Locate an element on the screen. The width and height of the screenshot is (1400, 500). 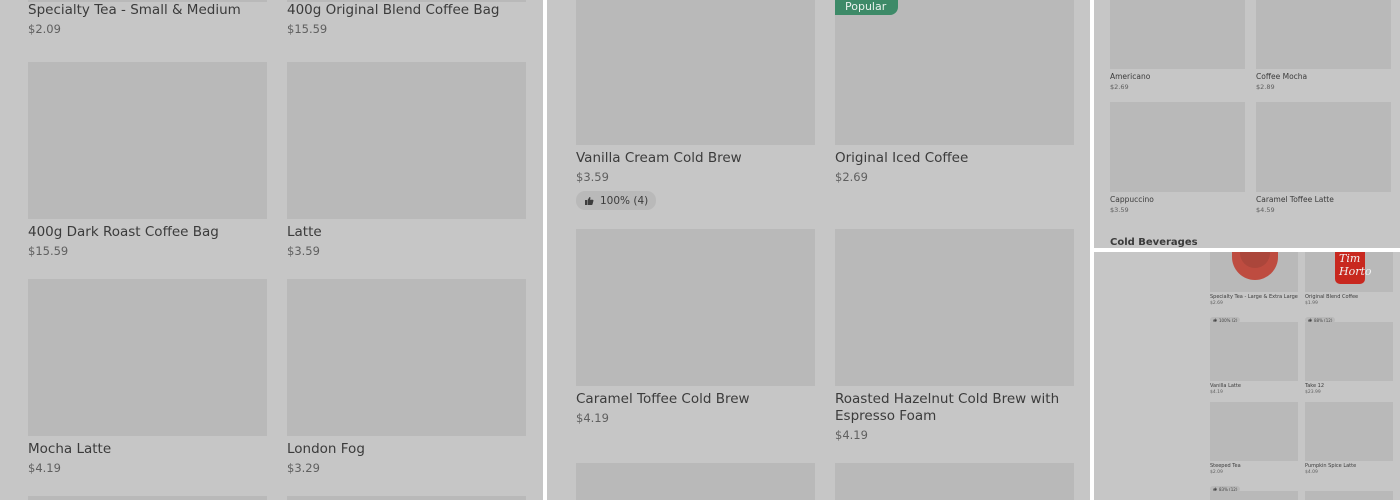
menu-item-card: 400g Original Blend Coffee Bag $15.59 is located at coordinates (406, 18).